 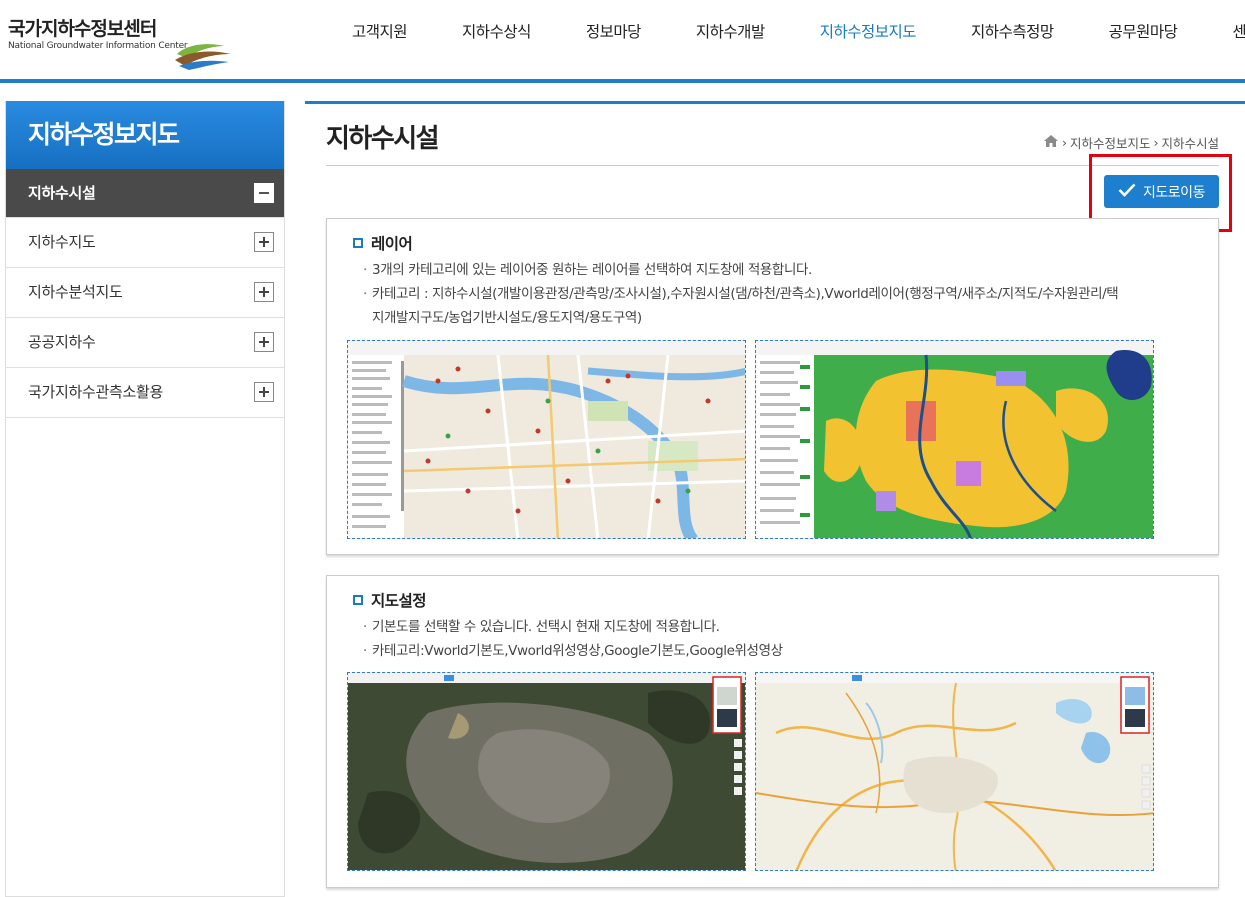 What do you see at coordinates (62, 342) in the screenshot?
I see `sidebar-item-label: 공공지하수` at bounding box center [62, 342].